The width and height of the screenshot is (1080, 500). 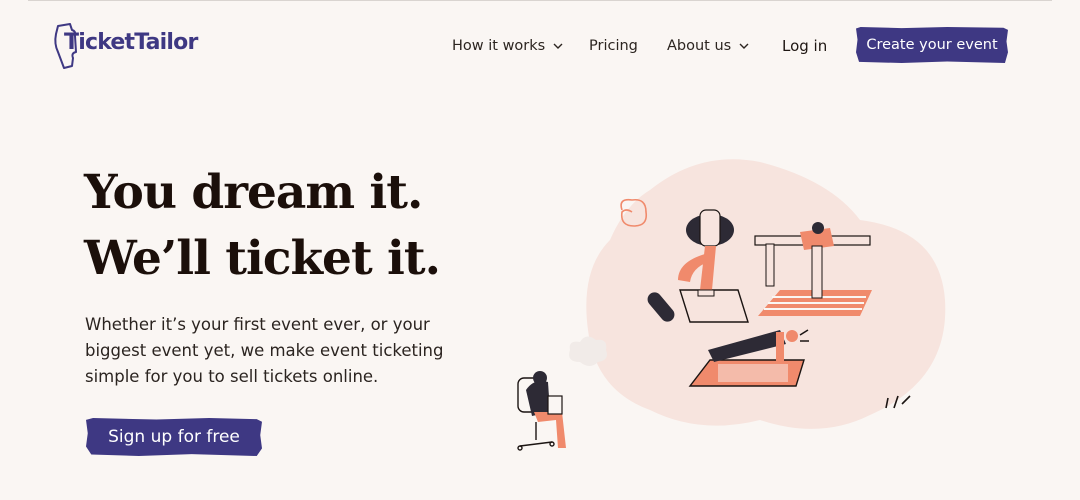 I want to click on figure-3-head, so click(x=792, y=336).